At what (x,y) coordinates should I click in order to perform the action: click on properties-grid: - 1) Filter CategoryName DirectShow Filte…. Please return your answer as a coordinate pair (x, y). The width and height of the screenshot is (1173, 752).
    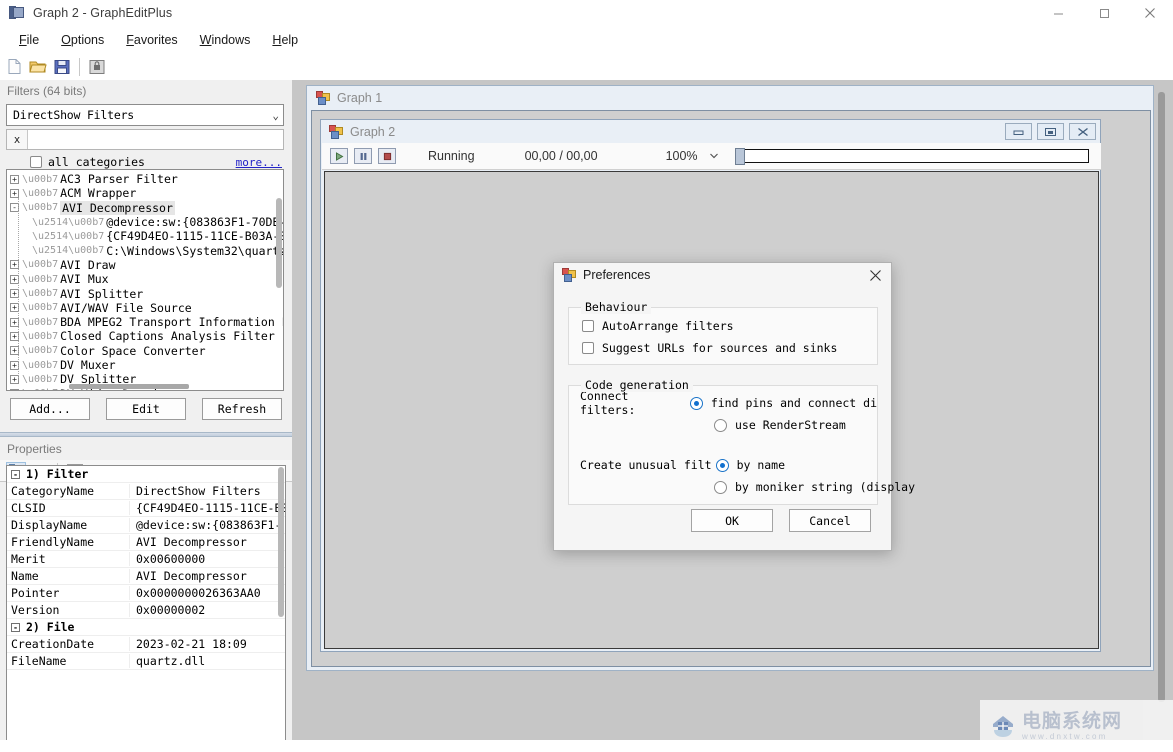
    Looking at the image, I should click on (146, 607).